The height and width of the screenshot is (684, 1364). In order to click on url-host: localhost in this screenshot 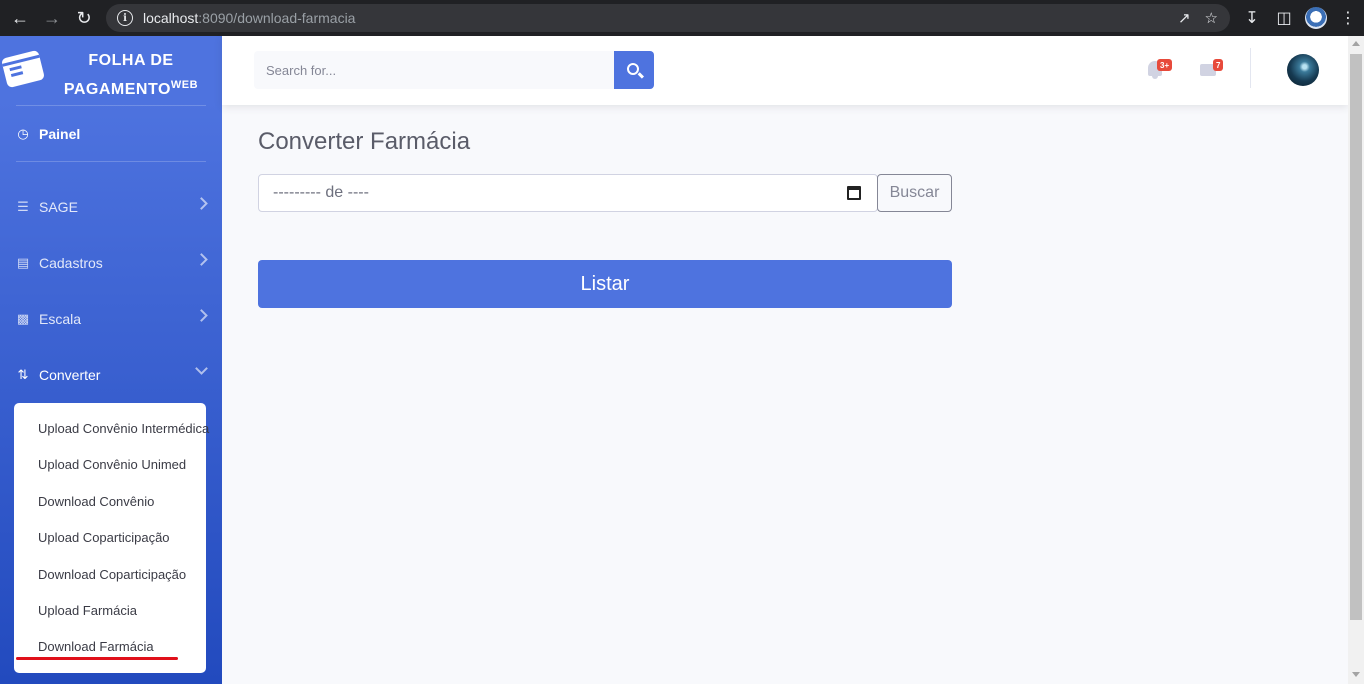, I will do `click(171, 18)`.